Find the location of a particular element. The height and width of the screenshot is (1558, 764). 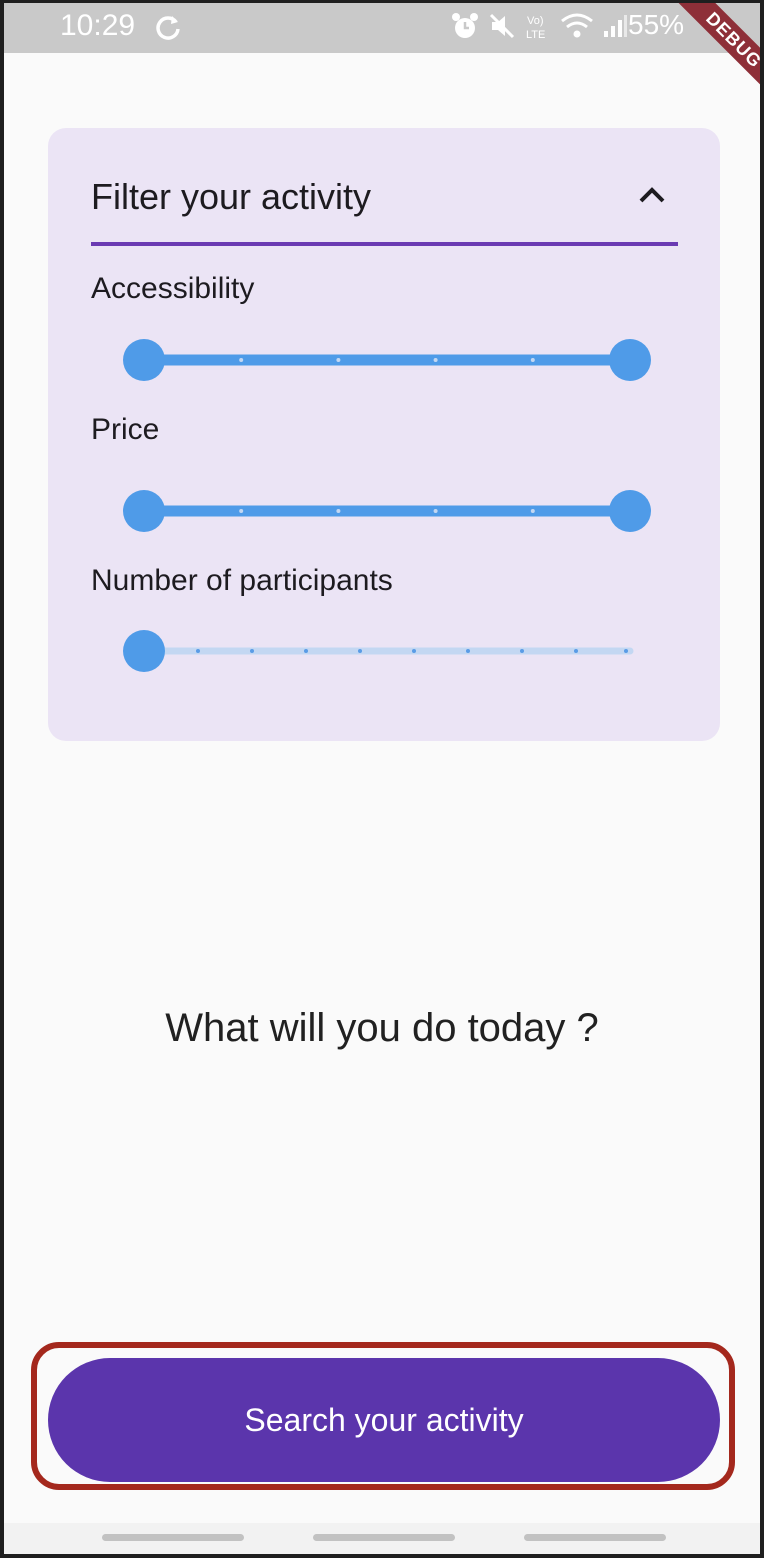

navigation-bar is located at coordinates (382, 1538).